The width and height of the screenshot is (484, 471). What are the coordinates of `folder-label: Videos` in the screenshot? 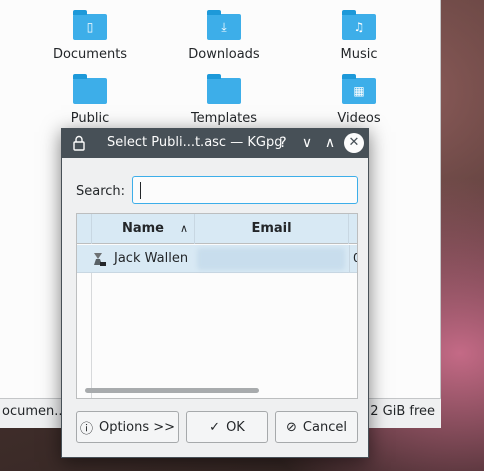 It's located at (359, 118).